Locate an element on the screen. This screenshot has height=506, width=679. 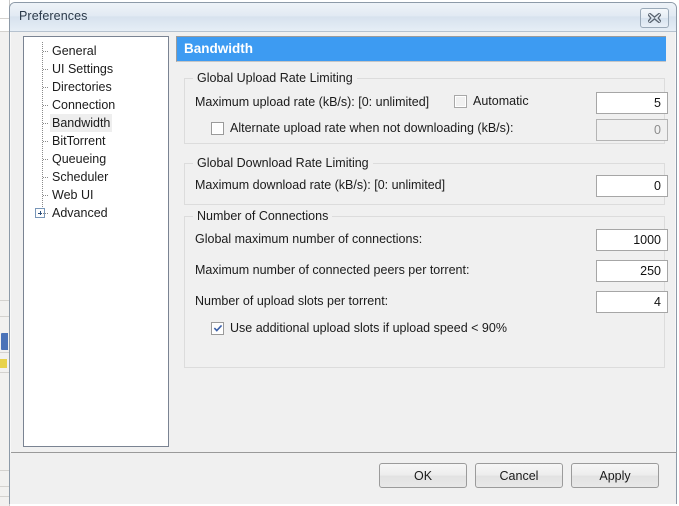
sidebar-item-label: Queueing is located at coordinates (79, 159).